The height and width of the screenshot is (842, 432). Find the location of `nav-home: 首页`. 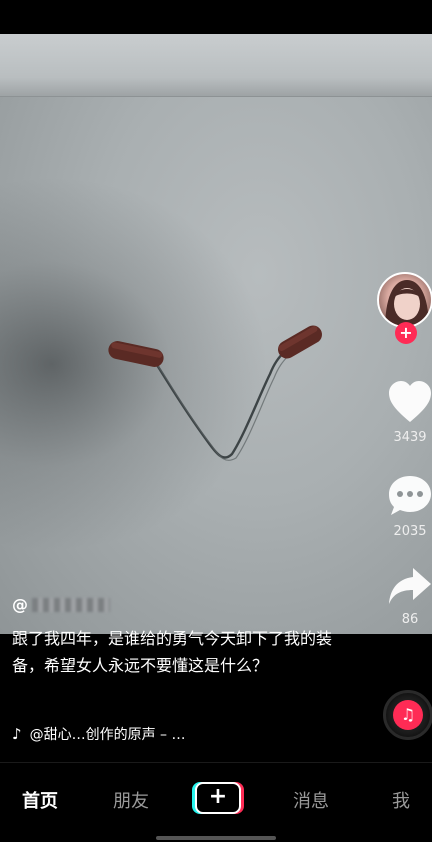

nav-home: 首页 is located at coordinates (40, 800).